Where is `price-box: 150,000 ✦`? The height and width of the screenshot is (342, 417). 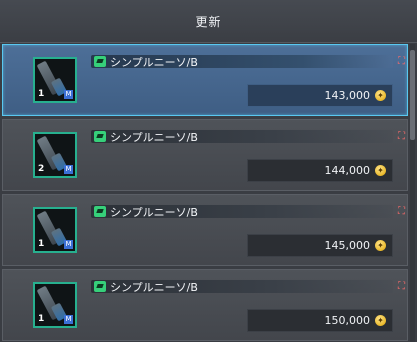
price-box: 150,000 ✦ is located at coordinates (320, 320).